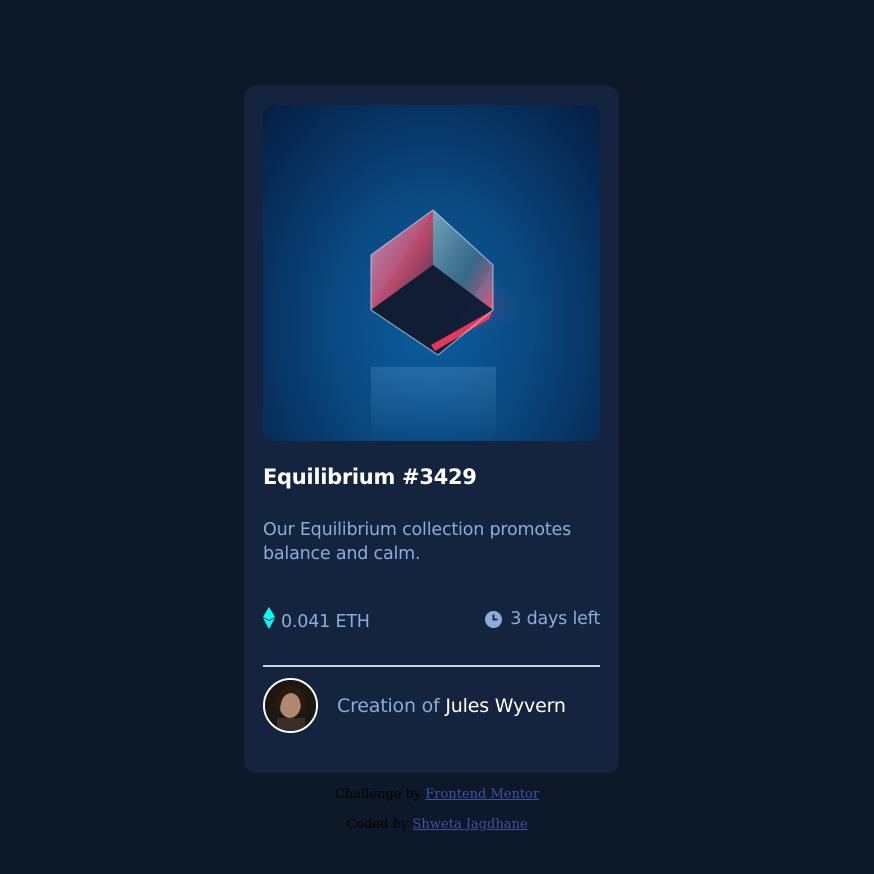 Image resolution: width=874 pixels, height=874 pixels. I want to click on challenge-prefix: Challenge by, so click(378, 794).